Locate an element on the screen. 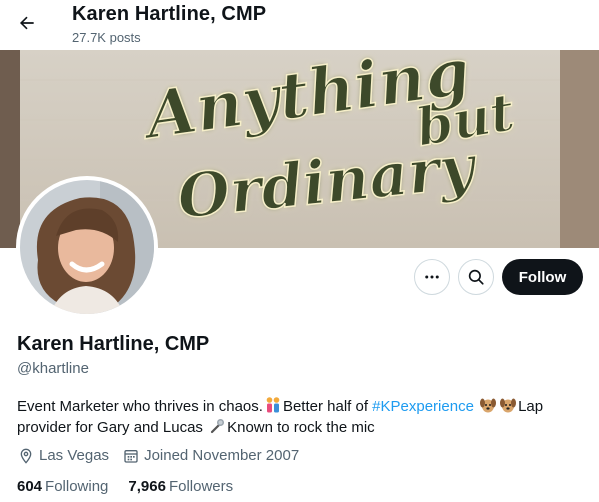 The width and height of the screenshot is (599, 502). arrow-left-icon is located at coordinates (26, 23).